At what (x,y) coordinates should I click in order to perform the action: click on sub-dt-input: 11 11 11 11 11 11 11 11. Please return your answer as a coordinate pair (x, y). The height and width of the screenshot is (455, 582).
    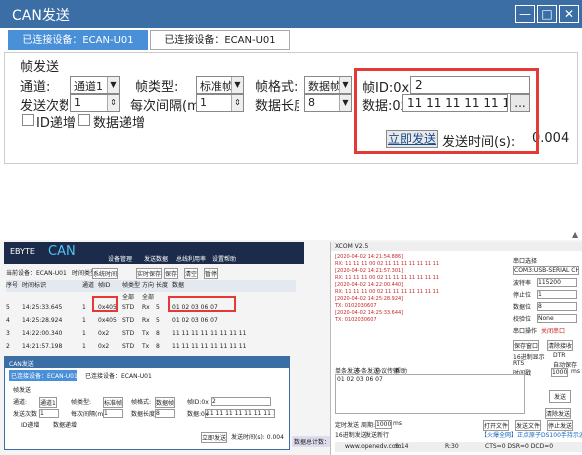
    Looking at the image, I should click on (240, 413).